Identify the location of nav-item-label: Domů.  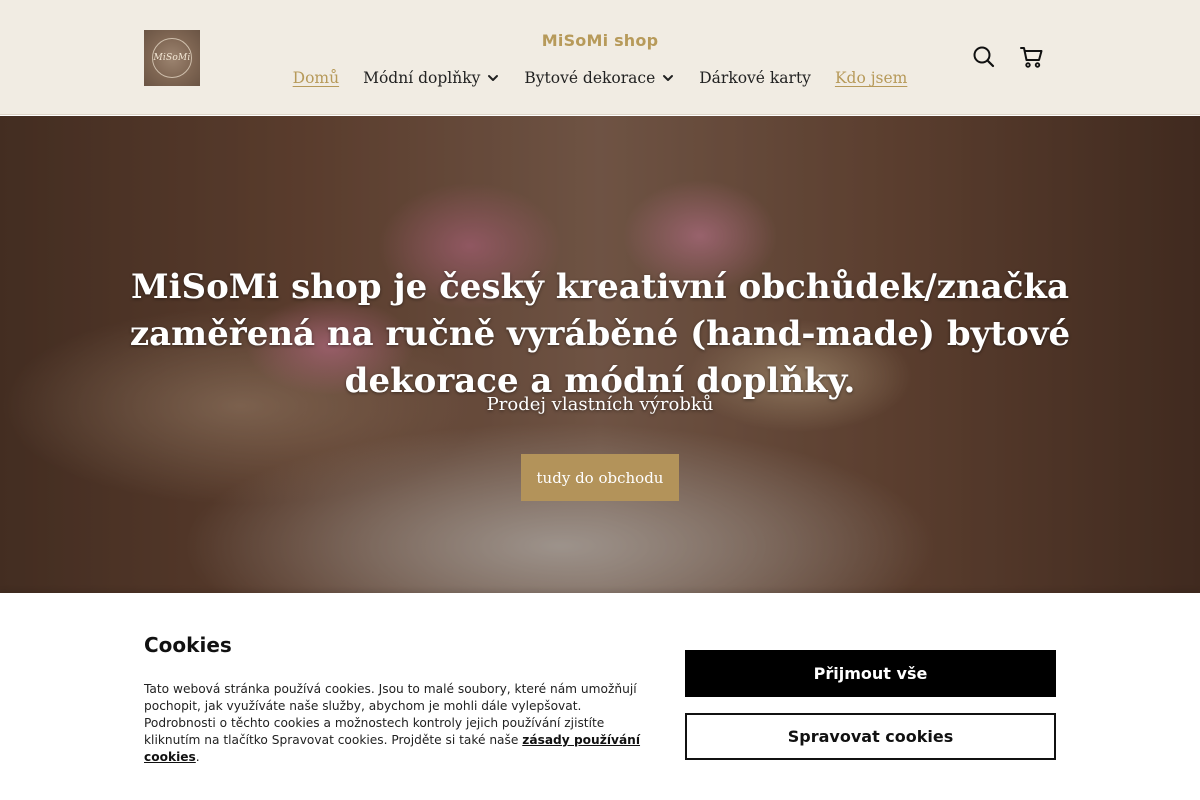
(316, 78).